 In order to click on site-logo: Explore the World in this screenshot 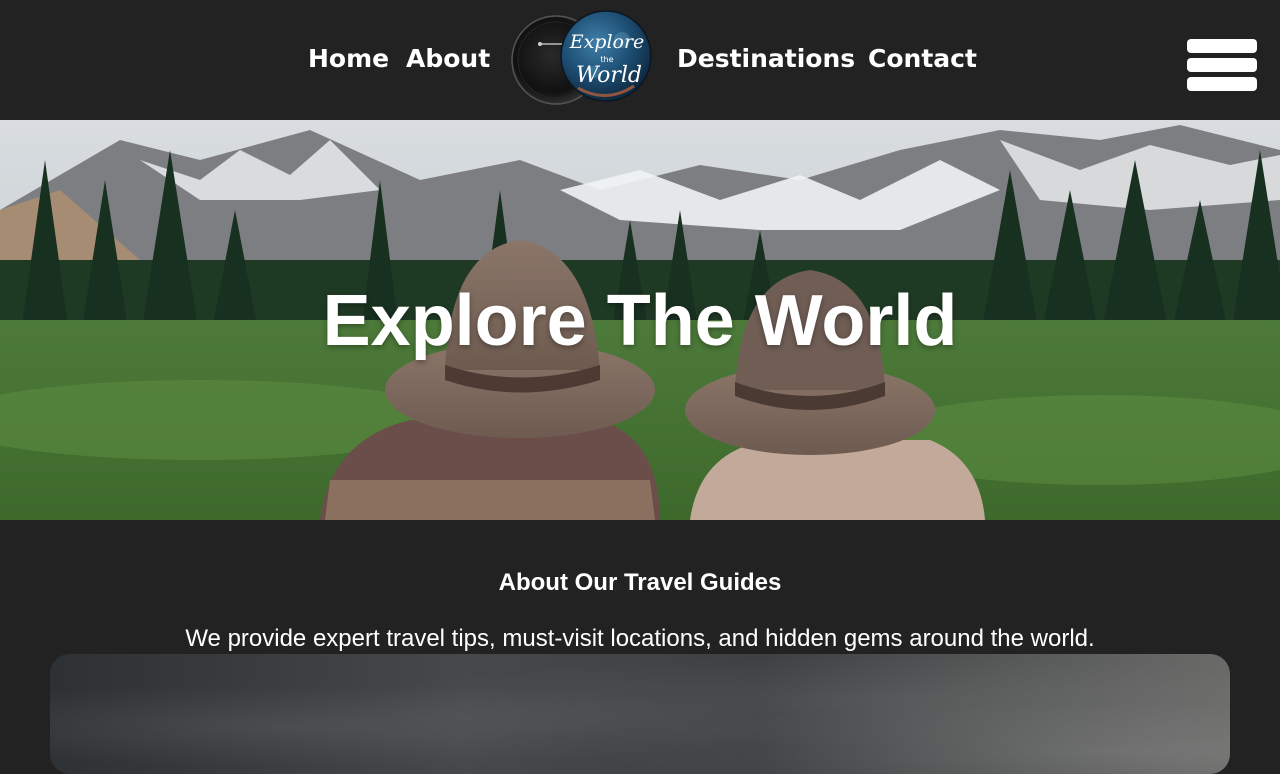, I will do `click(582, 60)`.